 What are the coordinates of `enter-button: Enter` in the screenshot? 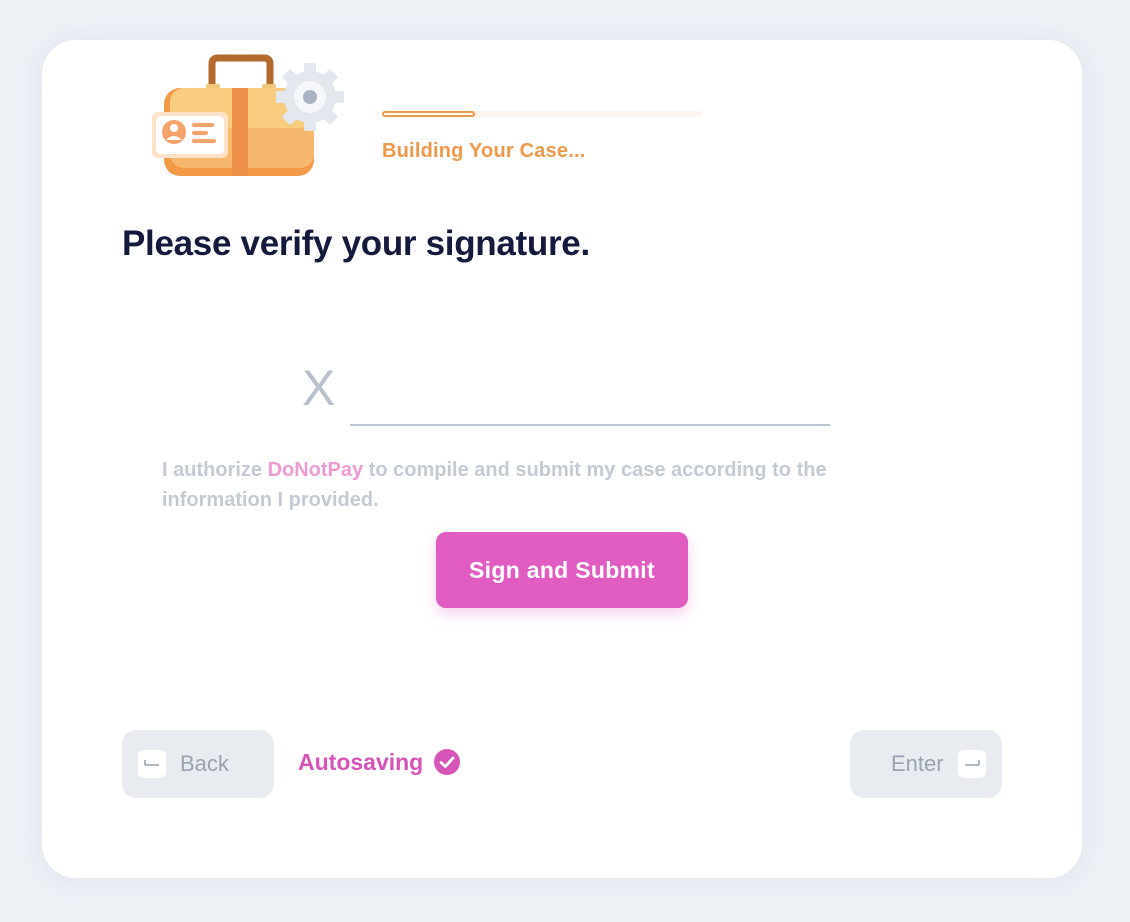 It's located at (926, 764).